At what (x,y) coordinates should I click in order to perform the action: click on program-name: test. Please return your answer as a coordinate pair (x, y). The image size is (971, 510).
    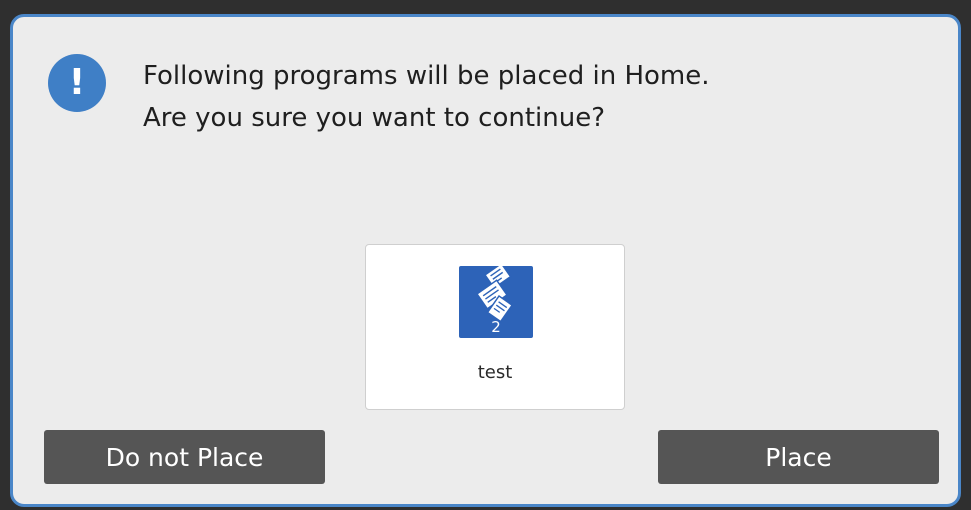
    Looking at the image, I should click on (495, 372).